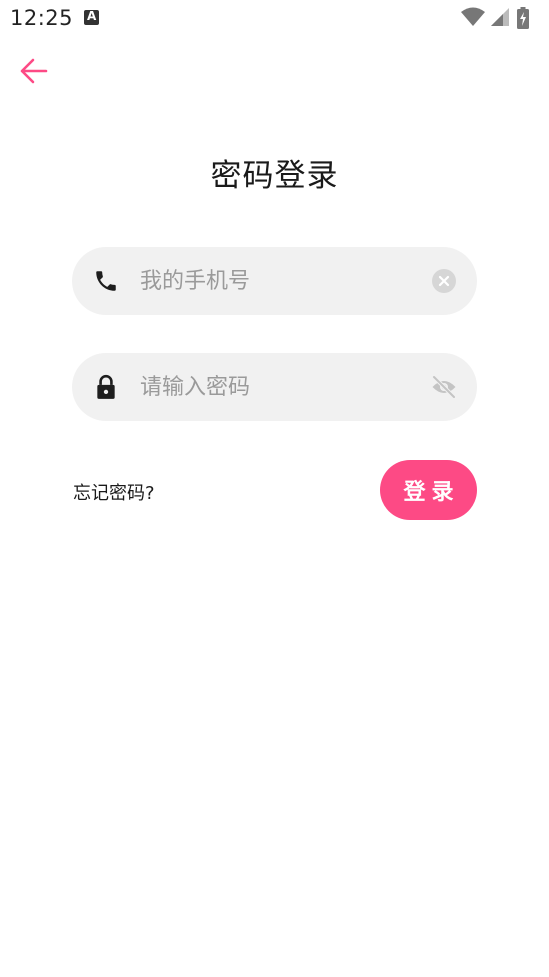  Describe the element at coordinates (523, 18) in the screenshot. I see `battery-charging-icon` at that location.